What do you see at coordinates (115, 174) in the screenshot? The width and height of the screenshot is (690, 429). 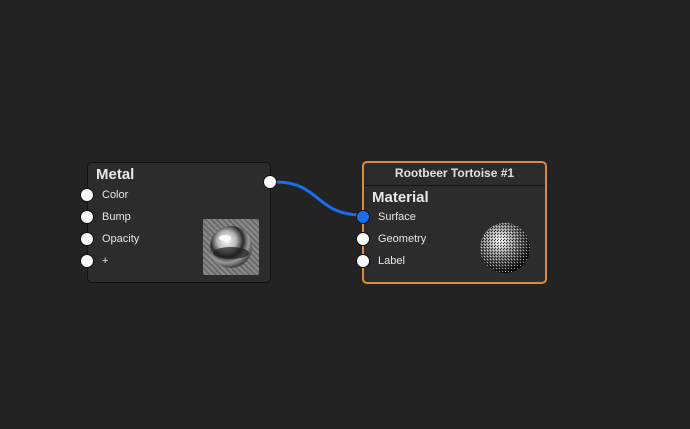 I see `metal-node-title: Metal` at bounding box center [115, 174].